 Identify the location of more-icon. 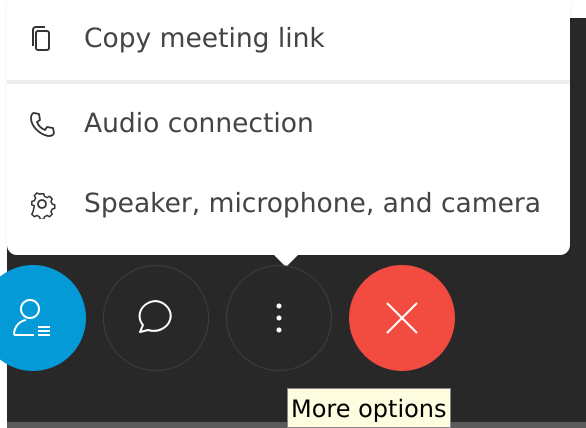
(279, 318).